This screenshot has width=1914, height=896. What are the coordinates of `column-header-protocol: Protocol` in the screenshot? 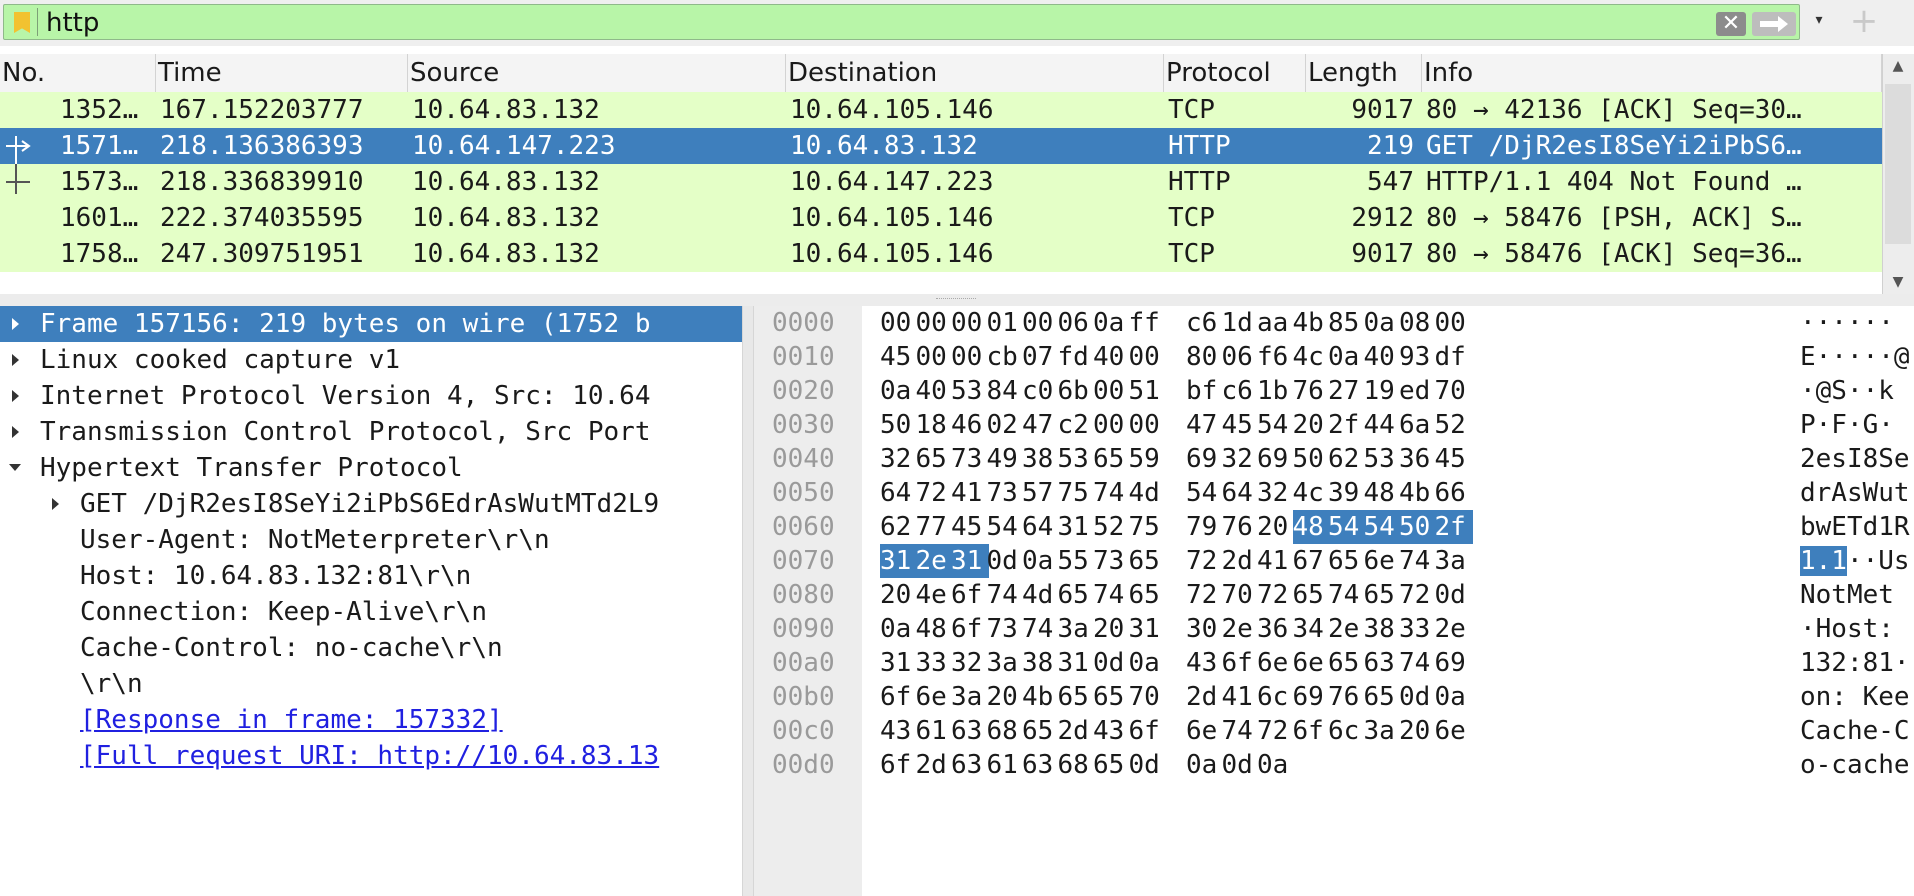 It's located at (1235, 73).